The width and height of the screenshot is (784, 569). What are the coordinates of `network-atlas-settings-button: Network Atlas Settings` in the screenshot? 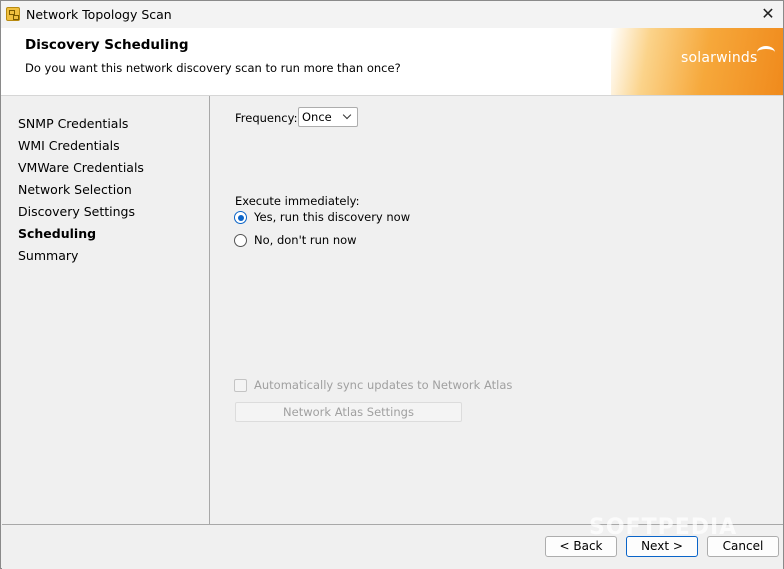 It's located at (348, 412).